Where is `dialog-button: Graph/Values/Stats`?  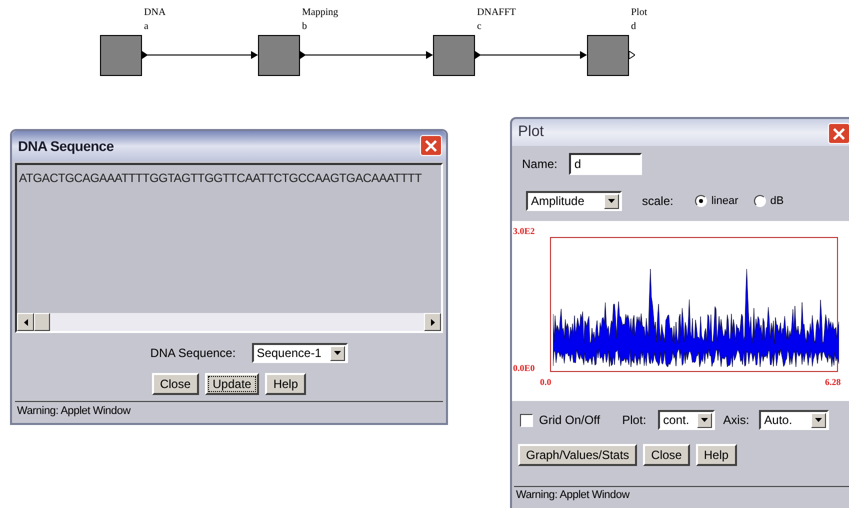
dialog-button: Graph/Values/Stats is located at coordinates (578, 455).